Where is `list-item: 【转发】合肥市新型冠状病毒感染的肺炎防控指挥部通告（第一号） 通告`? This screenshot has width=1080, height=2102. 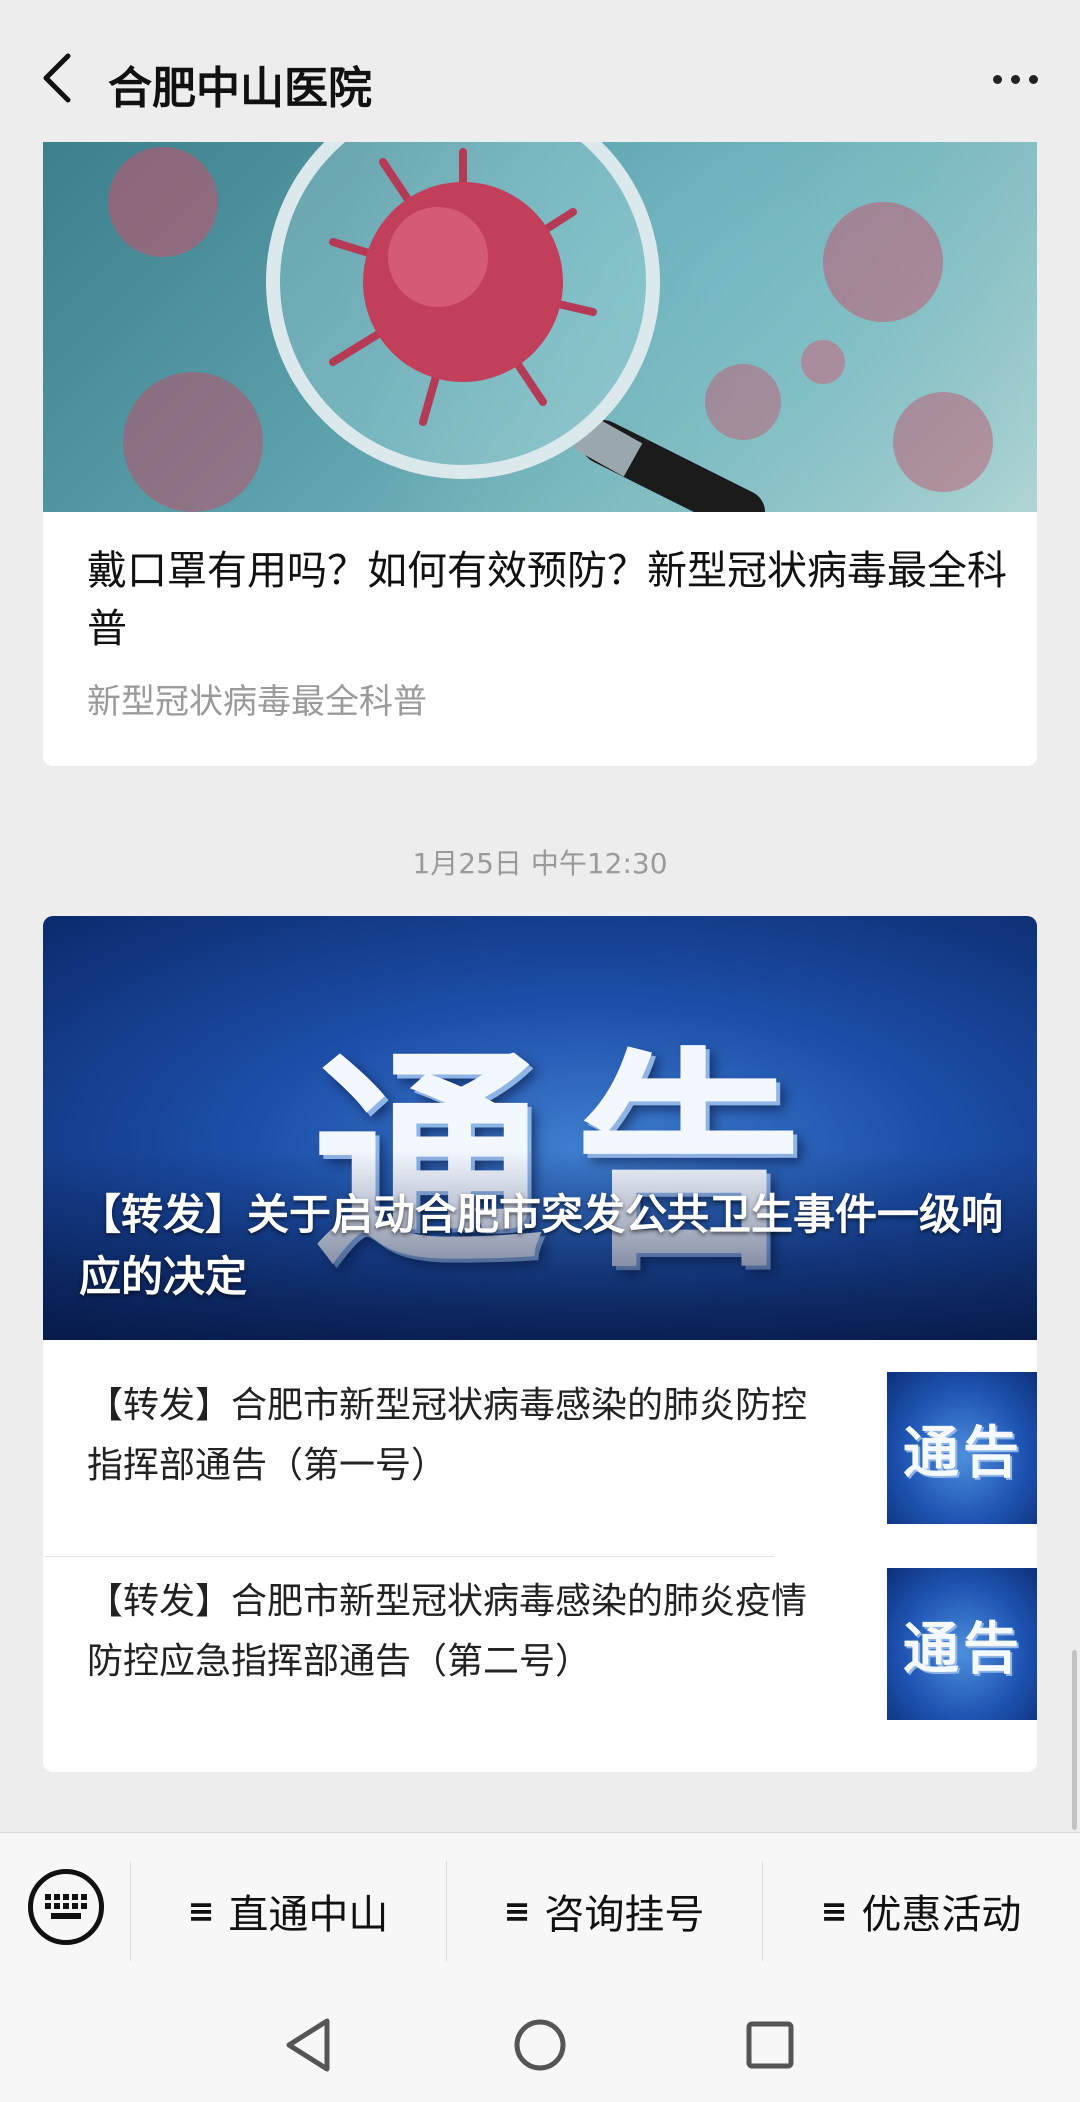 list-item: 【转发】合肥市新型冠状病毒感染的肺炎防控指挥部通告（第一号） 通告 is located at coordinates (562, 1432).